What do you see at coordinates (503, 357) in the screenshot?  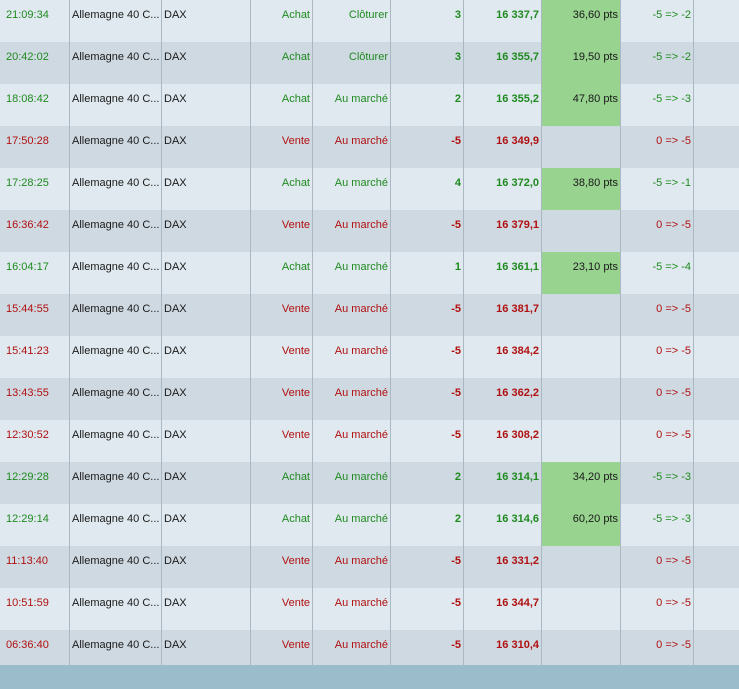 I see `order-price: 16 384,2` at bounding box center [503, 357].